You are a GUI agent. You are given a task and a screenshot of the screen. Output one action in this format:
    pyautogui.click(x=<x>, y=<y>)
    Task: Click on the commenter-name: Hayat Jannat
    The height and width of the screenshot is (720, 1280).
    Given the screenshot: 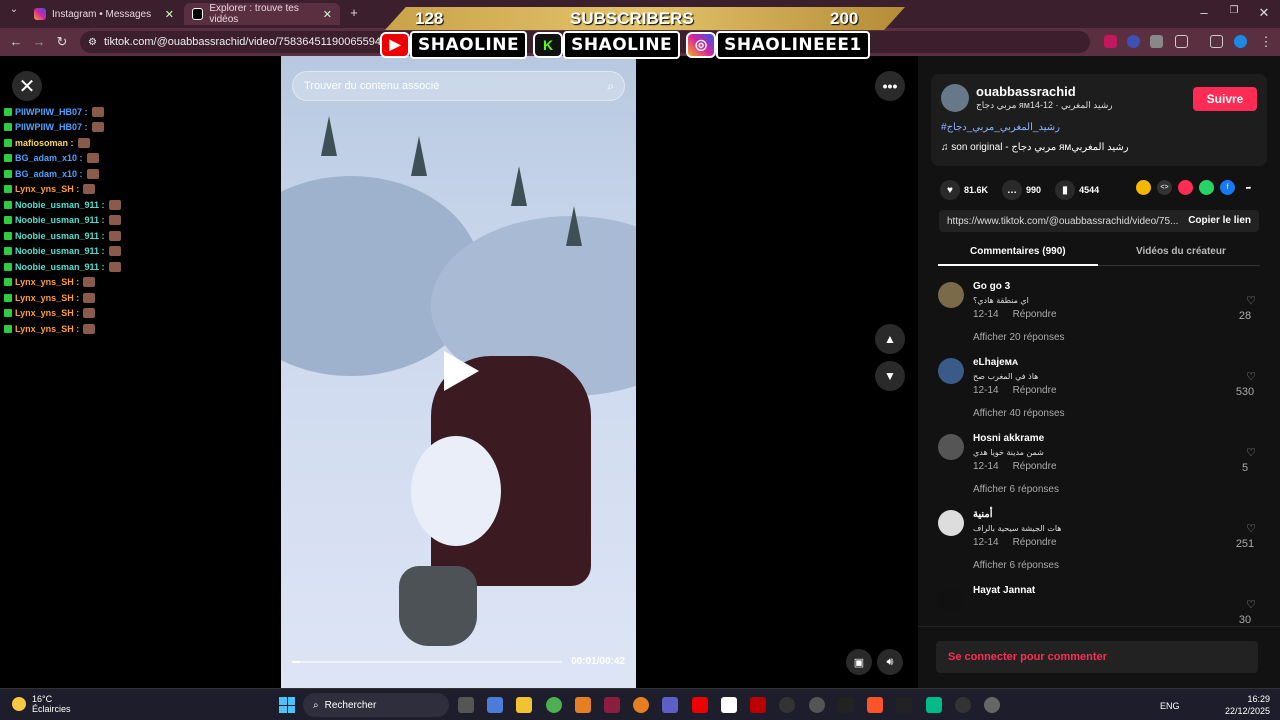 What is the action you would take?
    pyautogui.click(x=1004, y=590)
    